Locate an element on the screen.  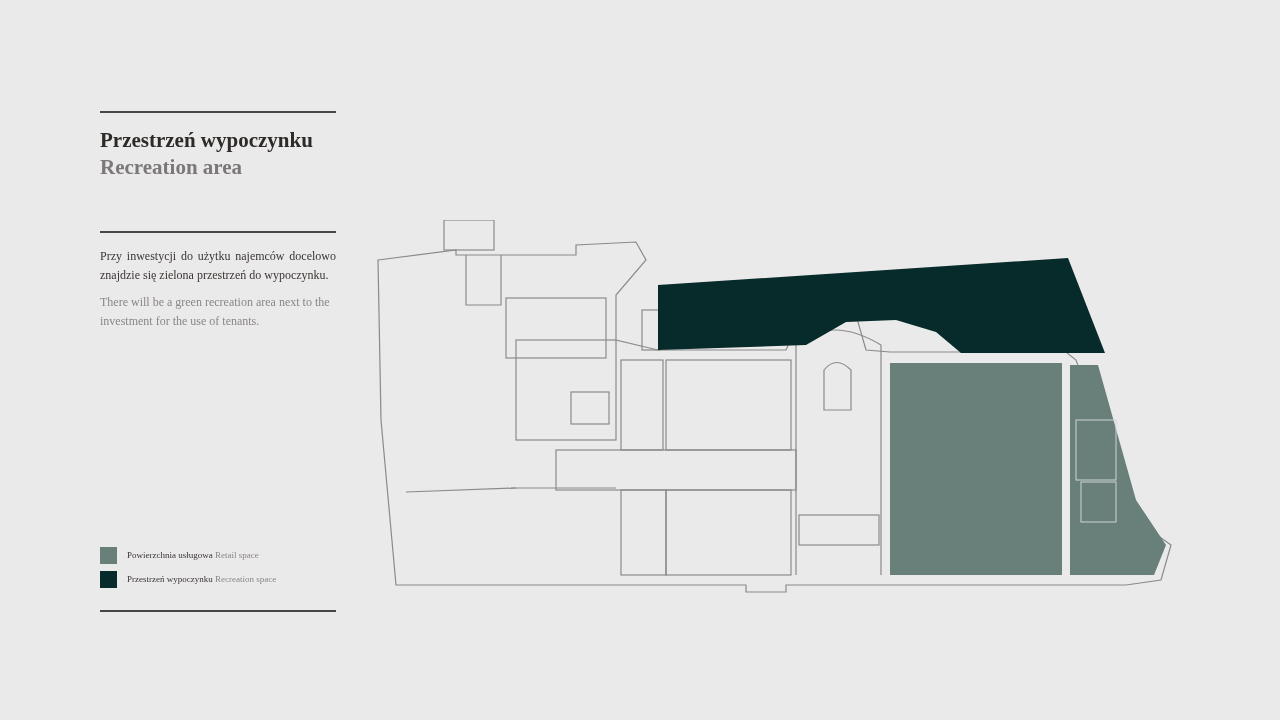
legend-label: Powierzchnia usługowa Retail space is located at coordinates (193, 555).